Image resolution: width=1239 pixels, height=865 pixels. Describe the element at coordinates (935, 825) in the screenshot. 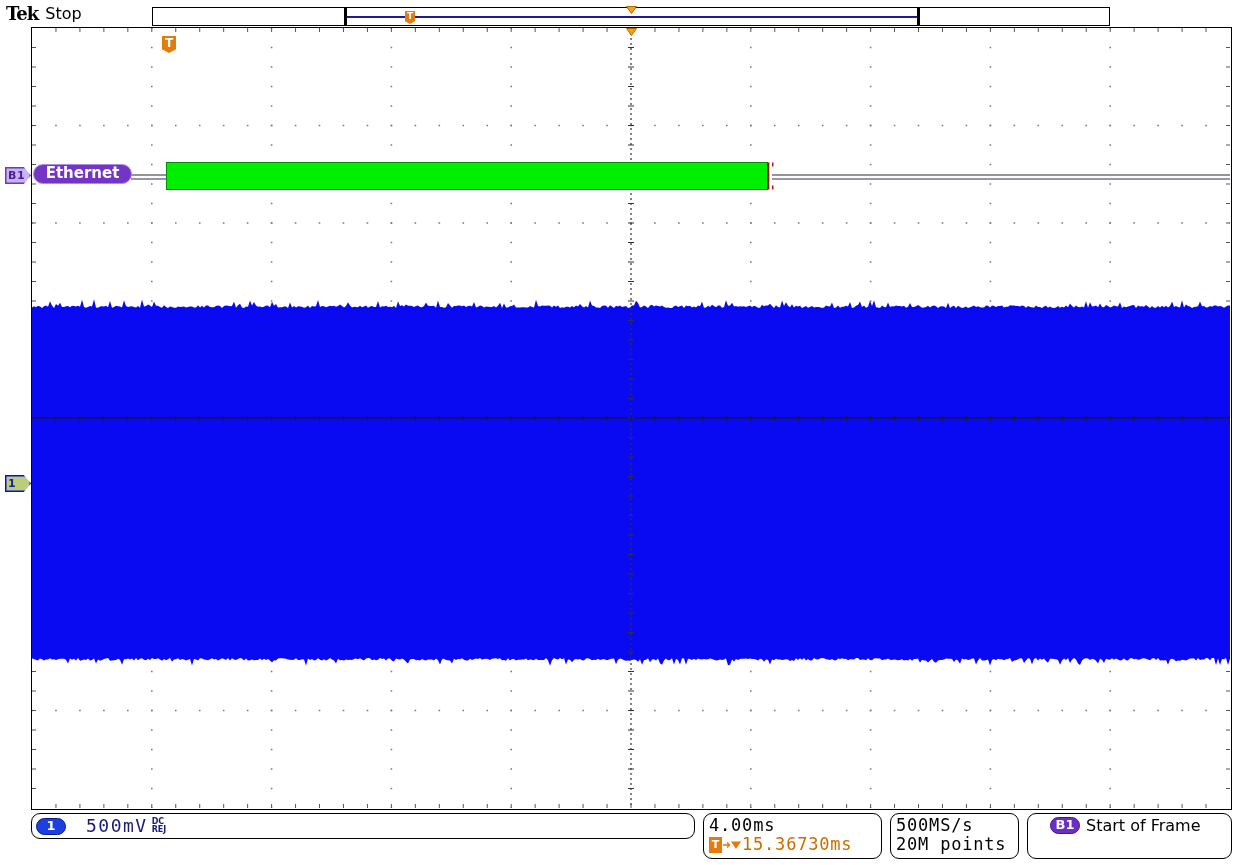

I see `sample-rate: 500MS/s` at that location.